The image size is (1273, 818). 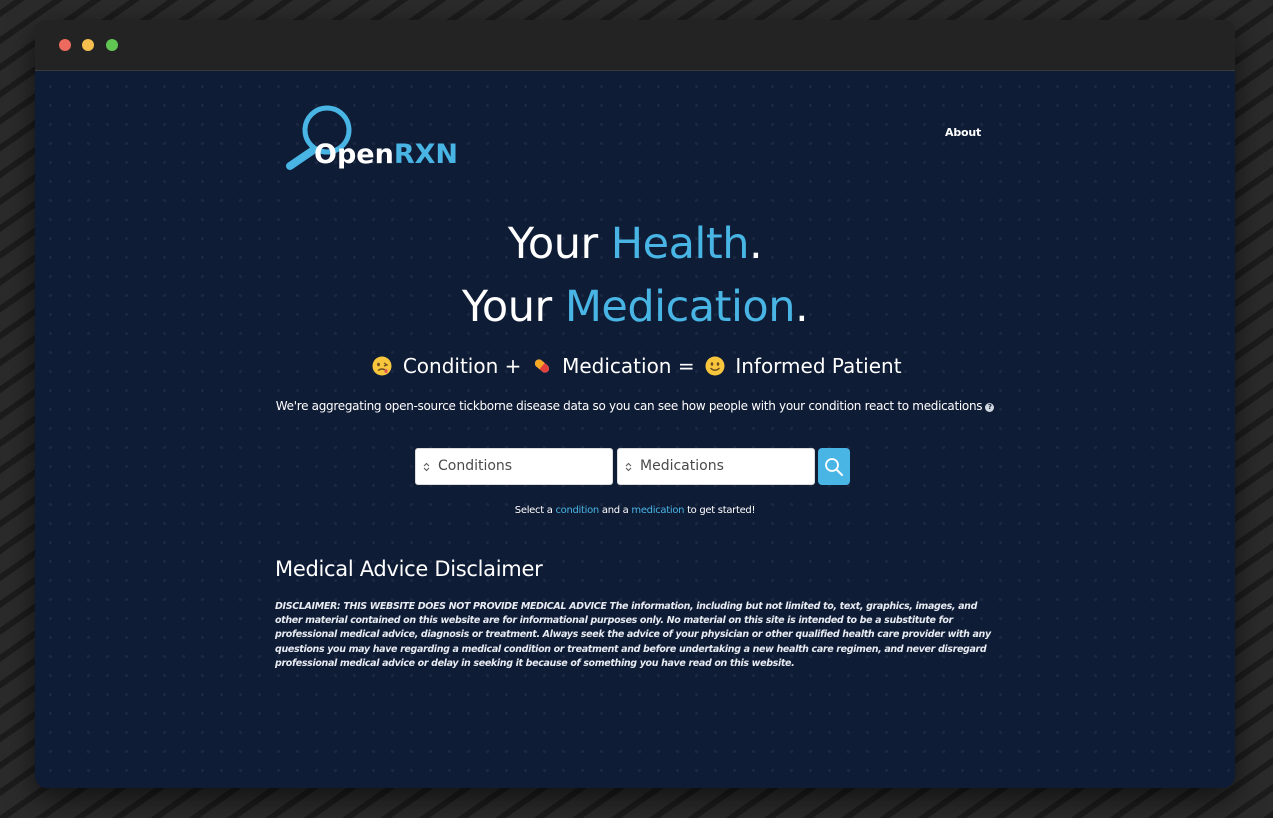 What do you see at coordinates (513, 307) in the screenshot?
I see `hero-line-2-plain: Your` at bounding box center [513, 307].